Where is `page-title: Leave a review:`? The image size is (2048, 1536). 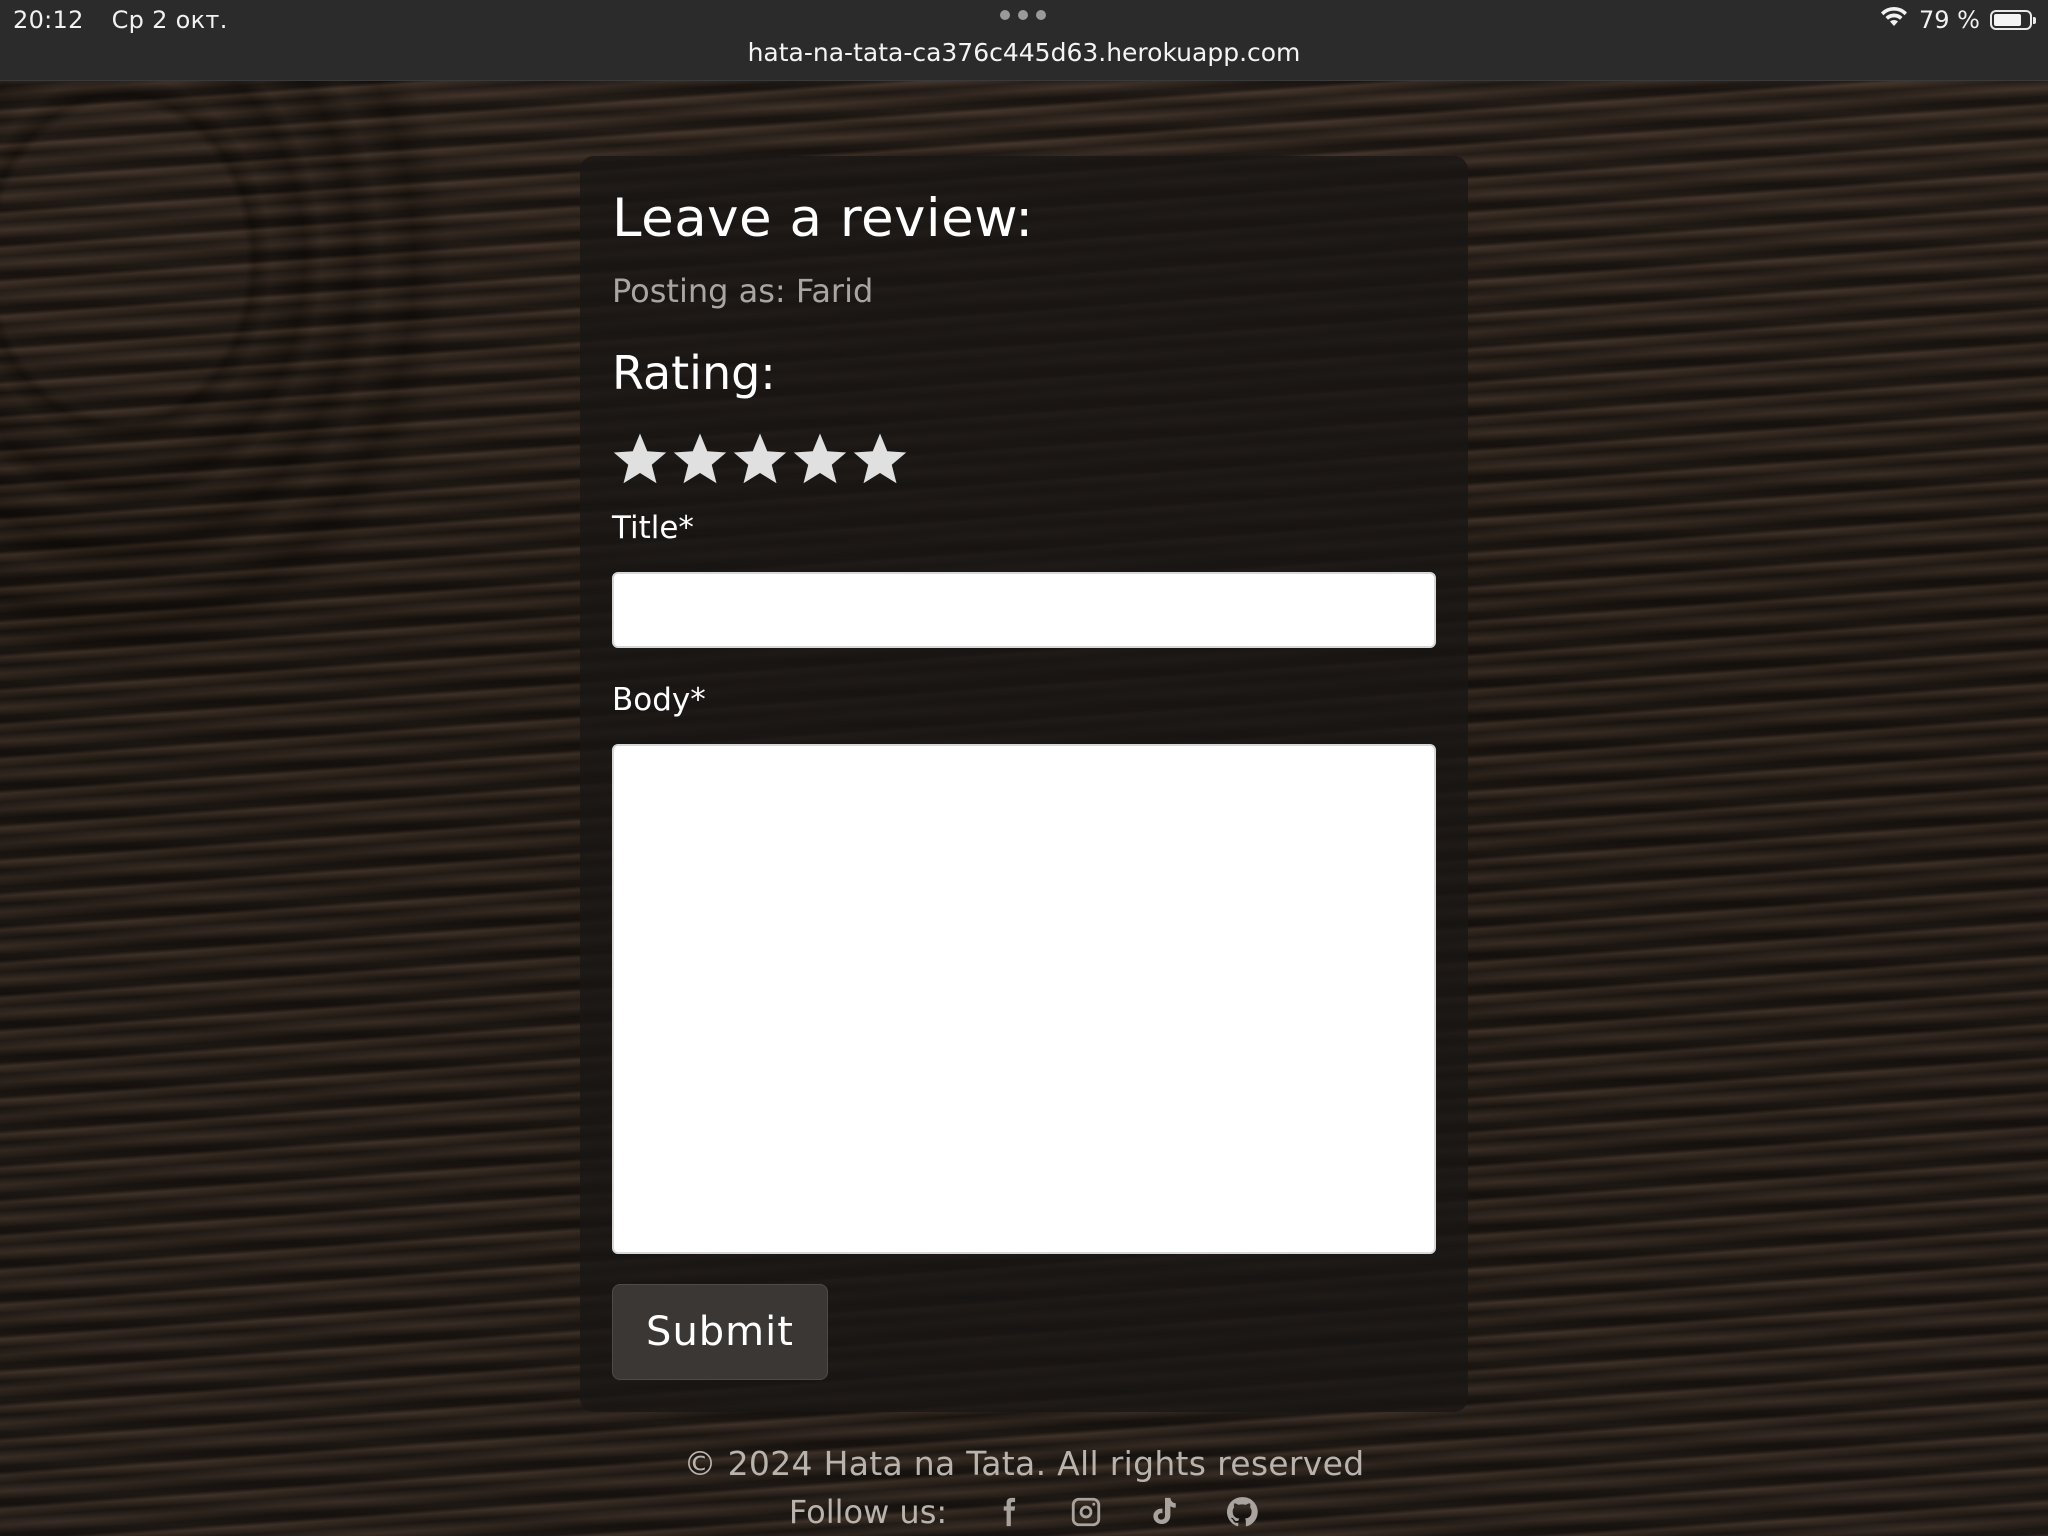
page-title: Leave a review: is located at coordinates (823, 218).